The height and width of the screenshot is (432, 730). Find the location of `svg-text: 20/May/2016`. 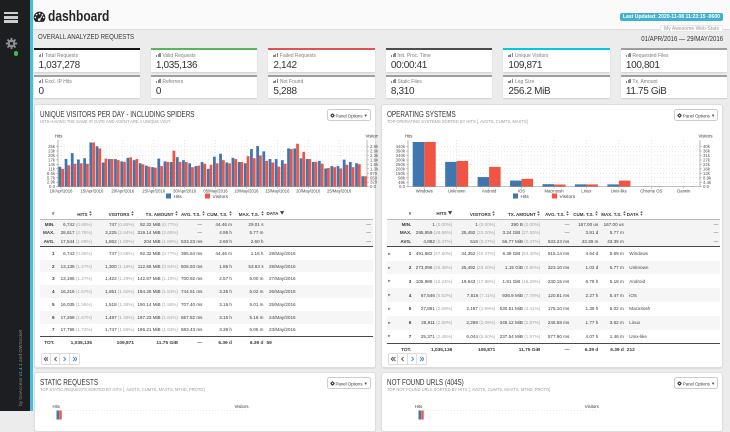

svg-text: 20/May/2016 is located at coordinates (308, 191).